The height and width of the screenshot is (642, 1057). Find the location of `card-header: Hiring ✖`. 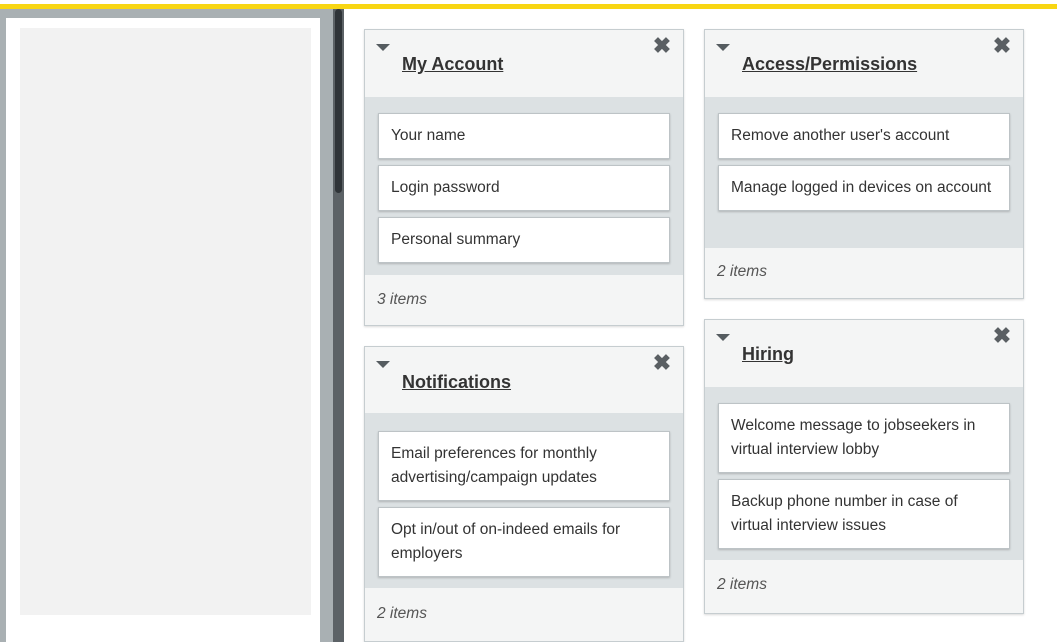

card-header: Hiring ✖ is located at coordinates (864, 353).